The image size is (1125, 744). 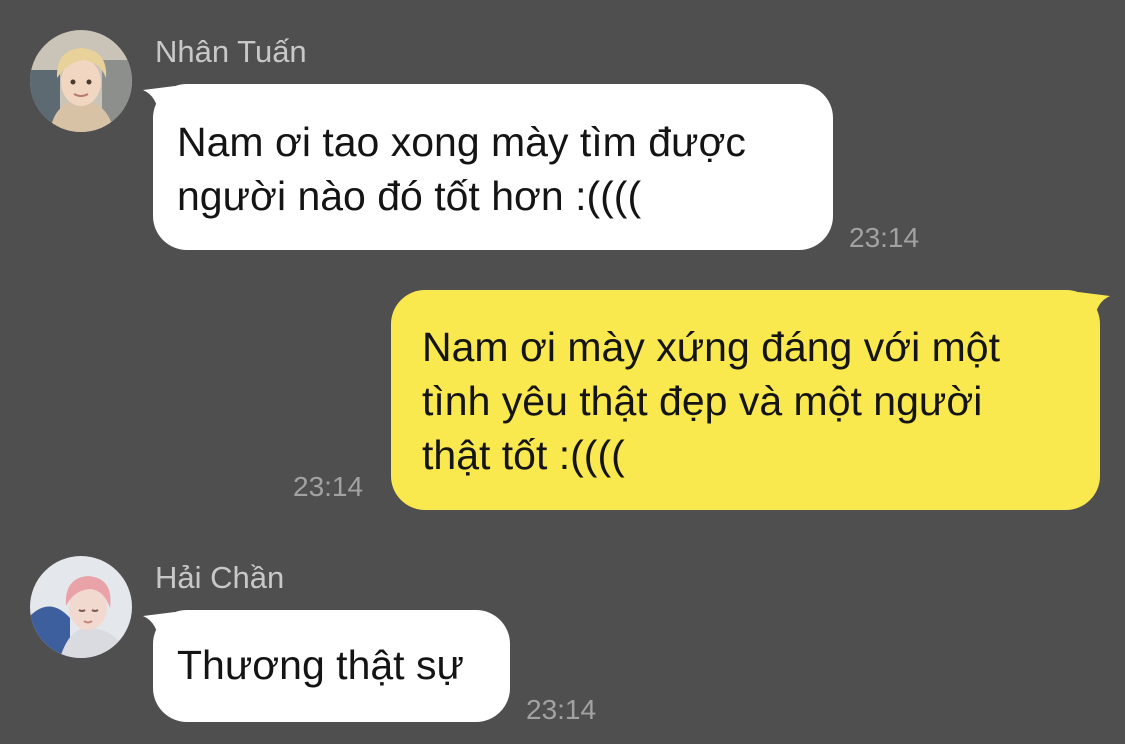 What do you see at coordinates (461, 142) in the screenshot?
I see `message-line: Nam ơi tao xong mày tìm được` at bounding box center [461, 142].